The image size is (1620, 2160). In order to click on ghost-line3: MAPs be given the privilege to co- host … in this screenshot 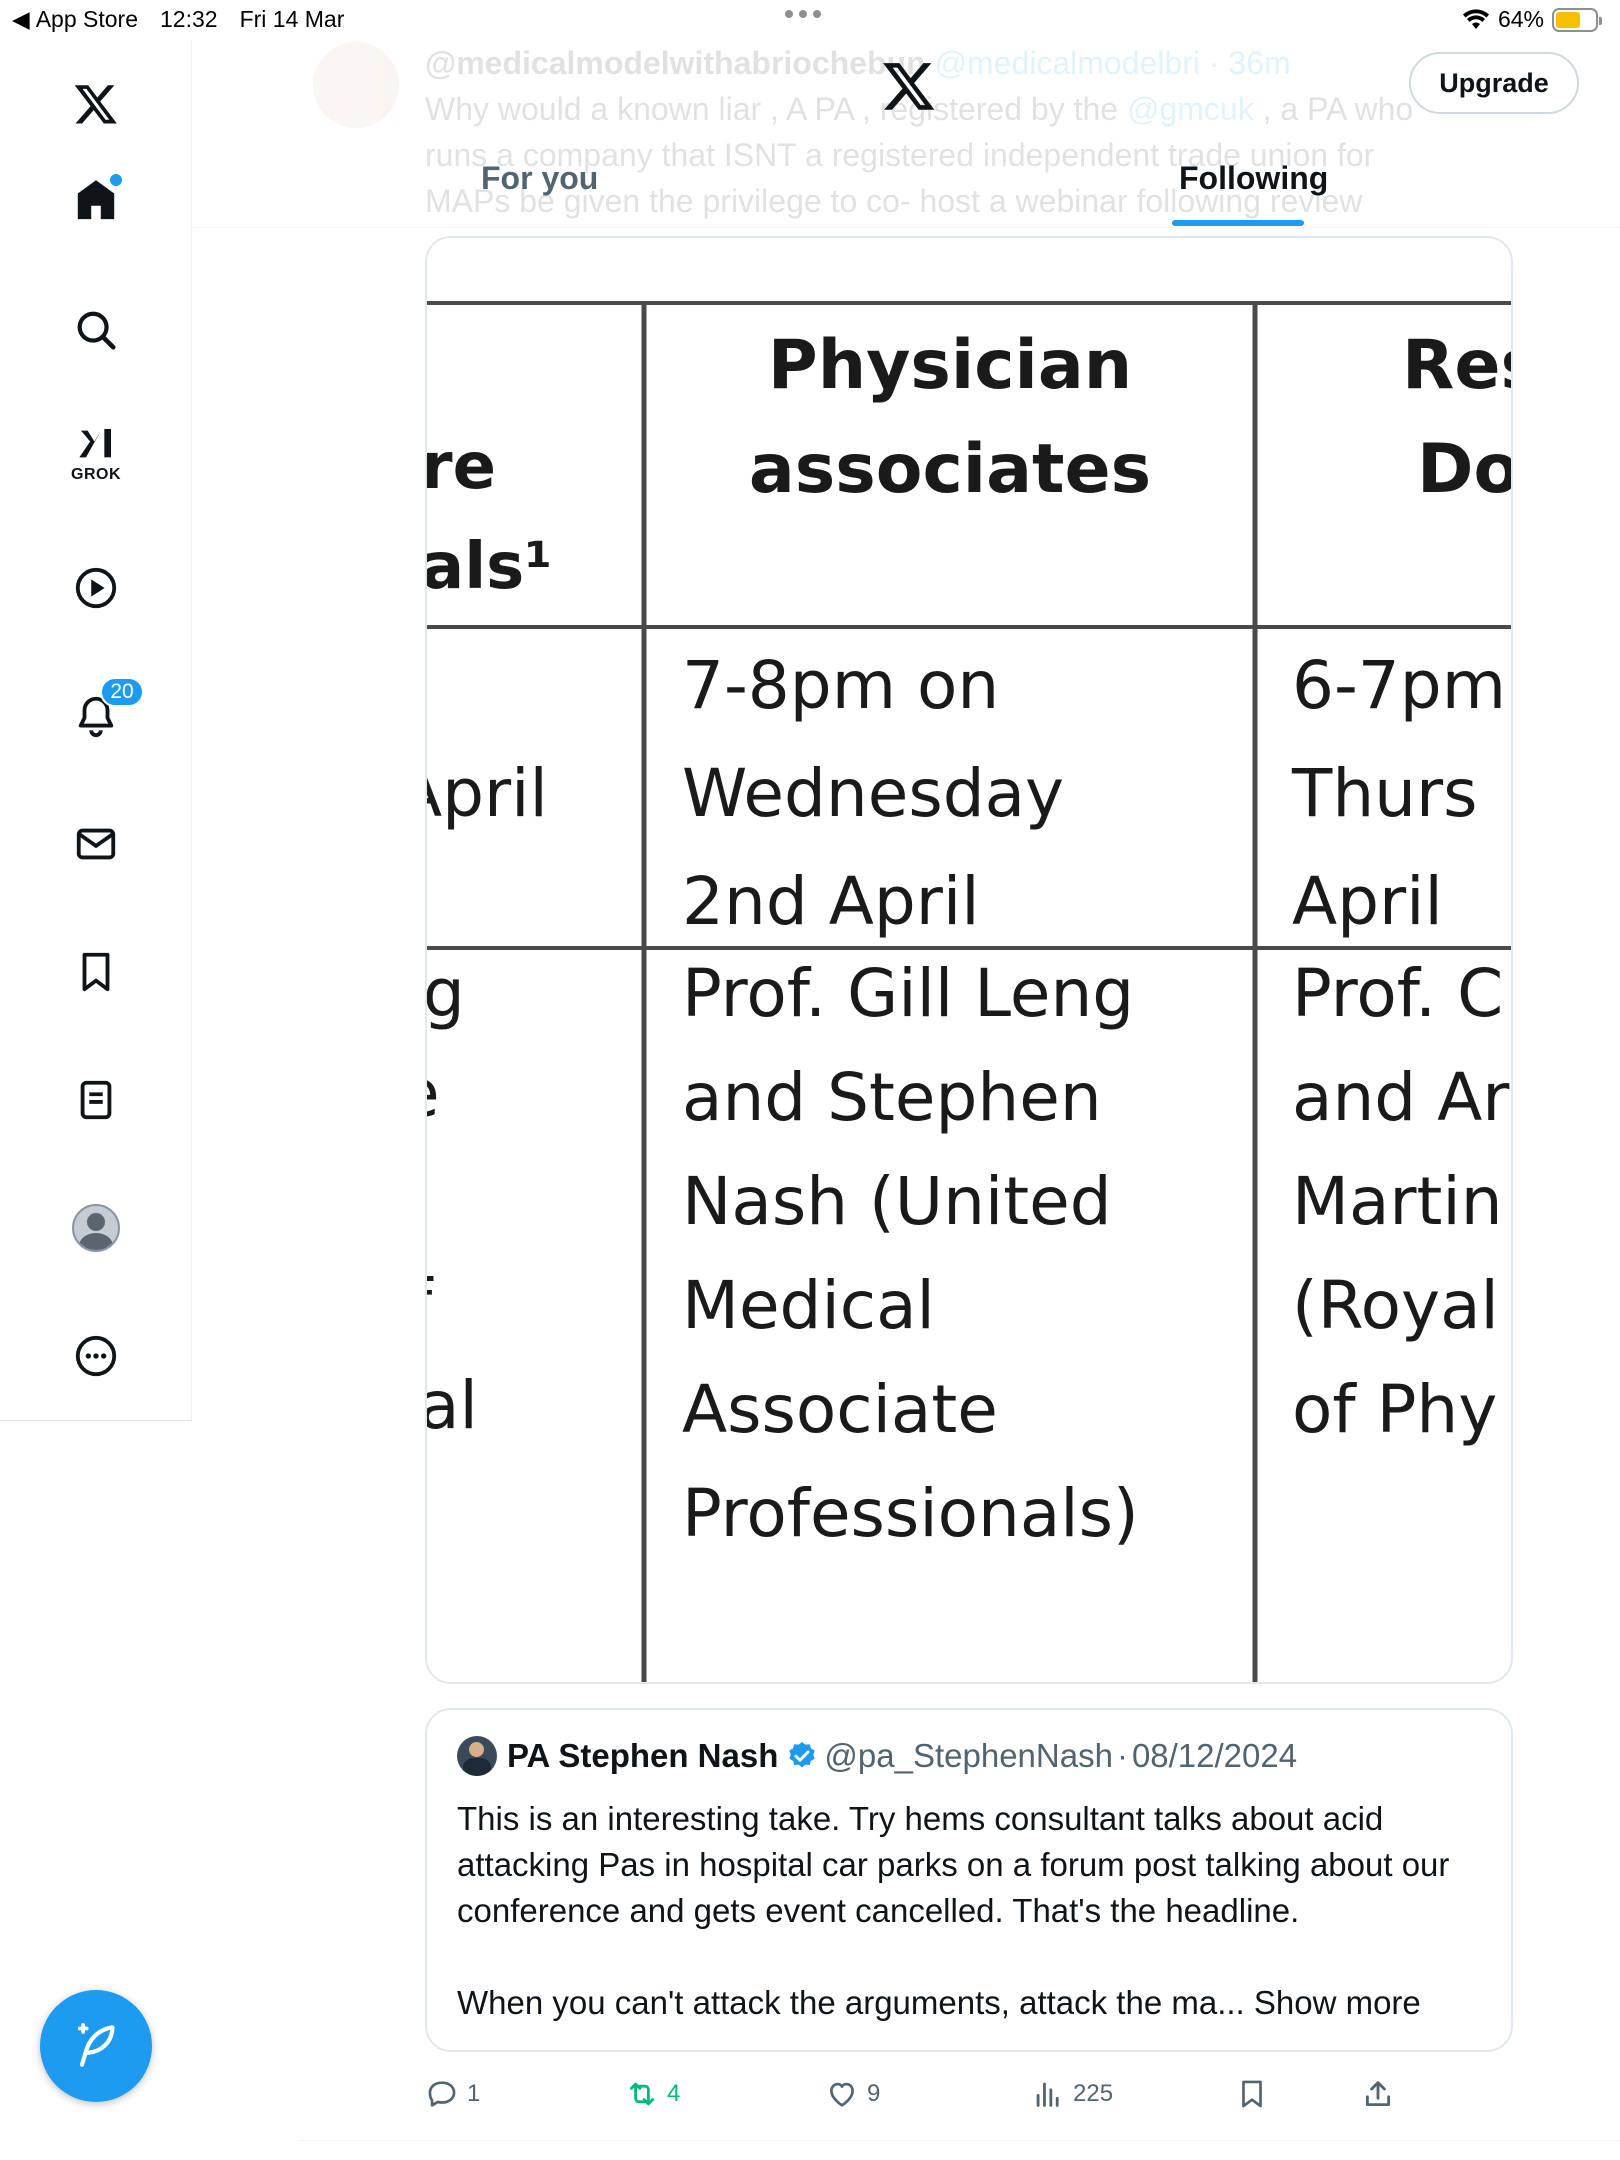, I will do `click(894, 201)`.